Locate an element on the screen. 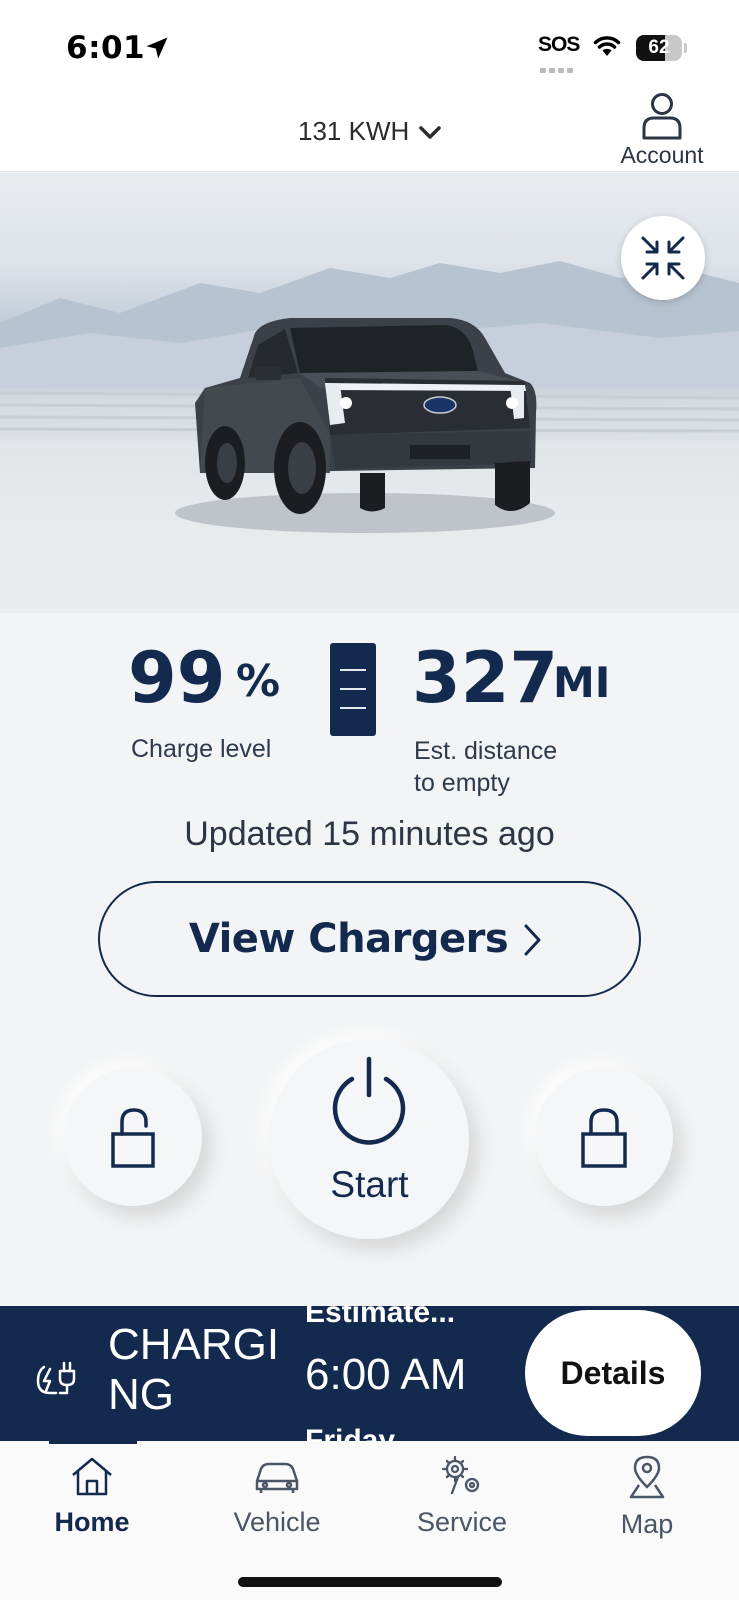  lock-icon is located at coordinates (604, 1138).